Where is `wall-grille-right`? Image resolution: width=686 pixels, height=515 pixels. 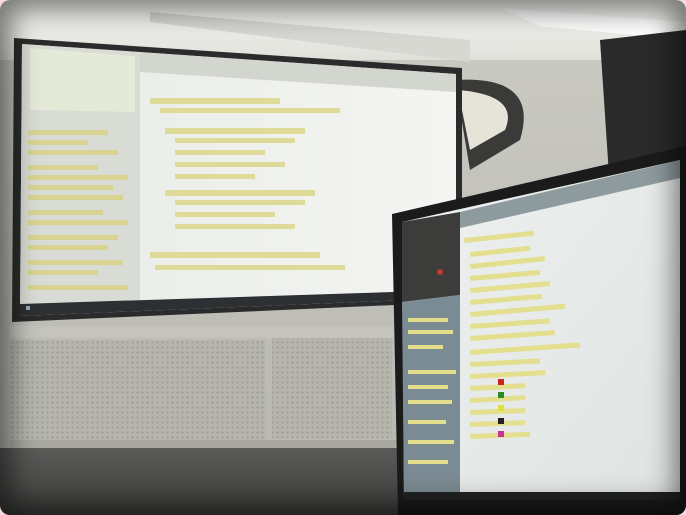
wall-grille-right is located at coordinates (332, 388).